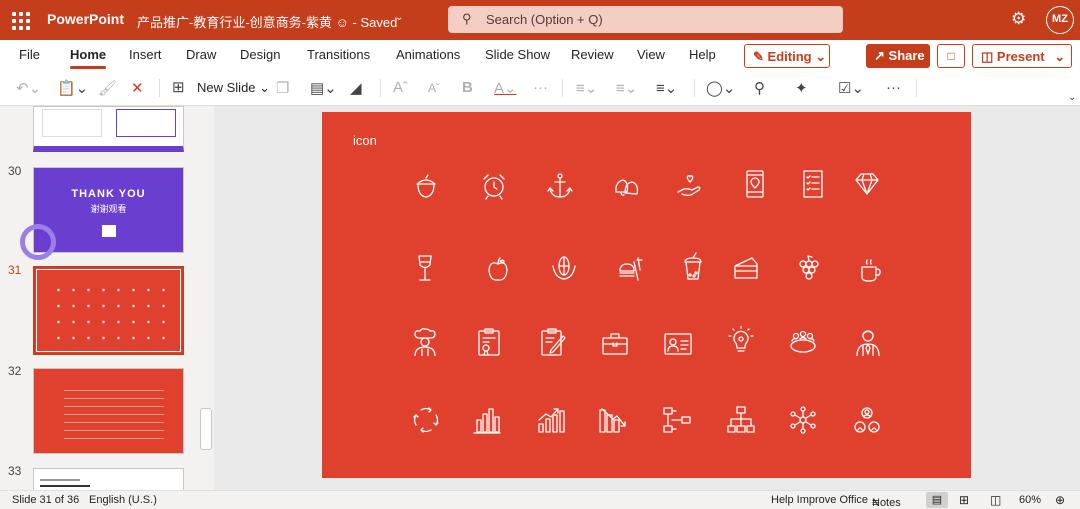  What do you see at coordinates (630, 268) in the screenshot?
I see `fast-food-icon` at bounding box center [630, 268].